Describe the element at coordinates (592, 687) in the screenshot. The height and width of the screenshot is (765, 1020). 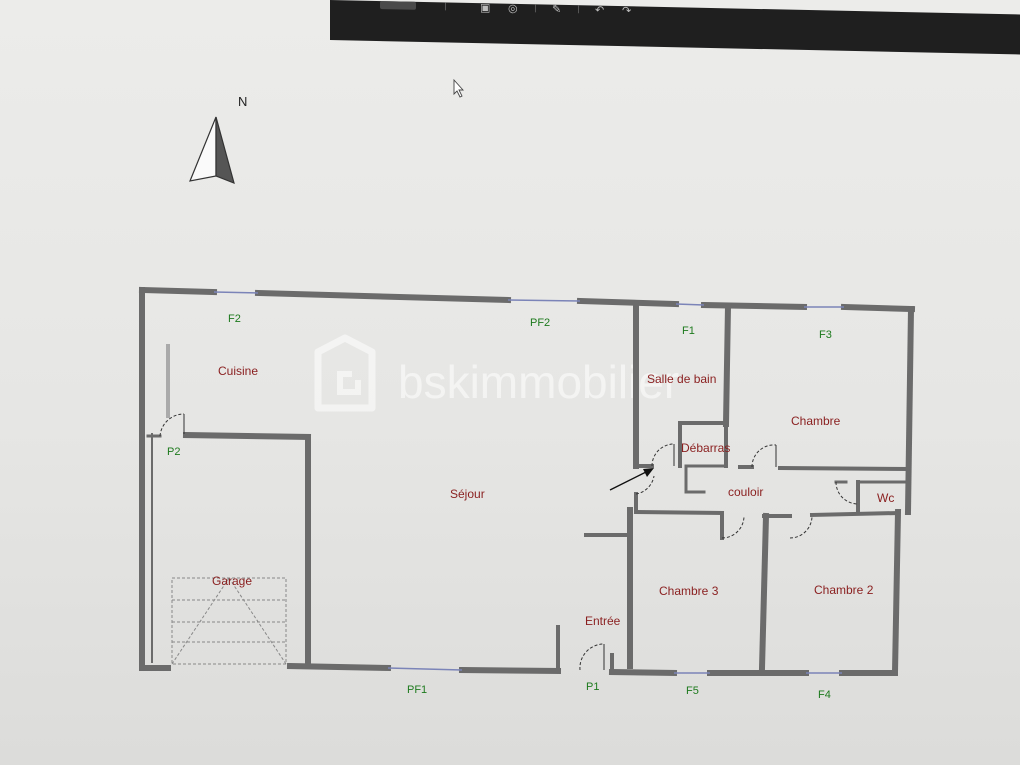
I see `opening-label-p1: P1` at that location.